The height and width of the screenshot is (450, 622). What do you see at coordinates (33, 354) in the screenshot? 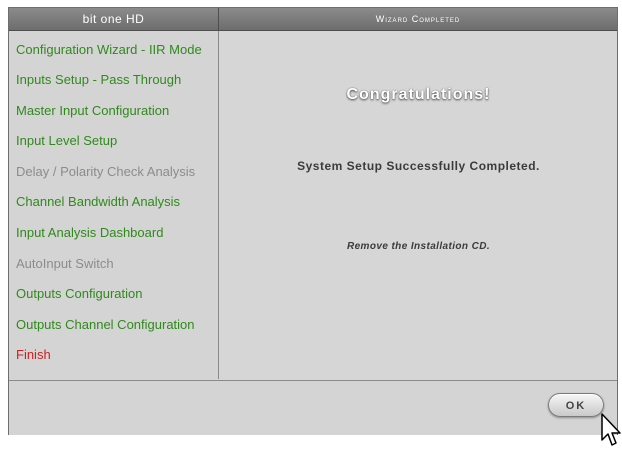
I see `step-finish: Finish` at bounding box center [33, 354].